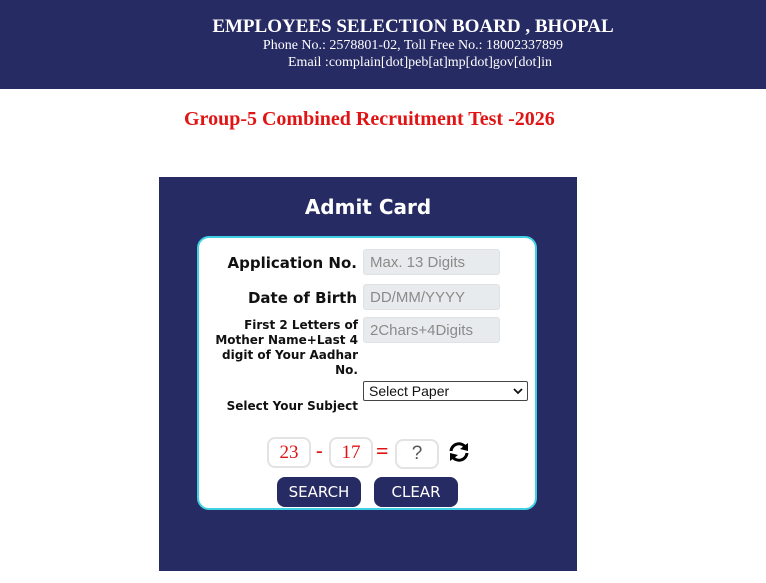 The height and width of the screenshot is (583, 766). I want to click on dob-input, so click(431, 297).